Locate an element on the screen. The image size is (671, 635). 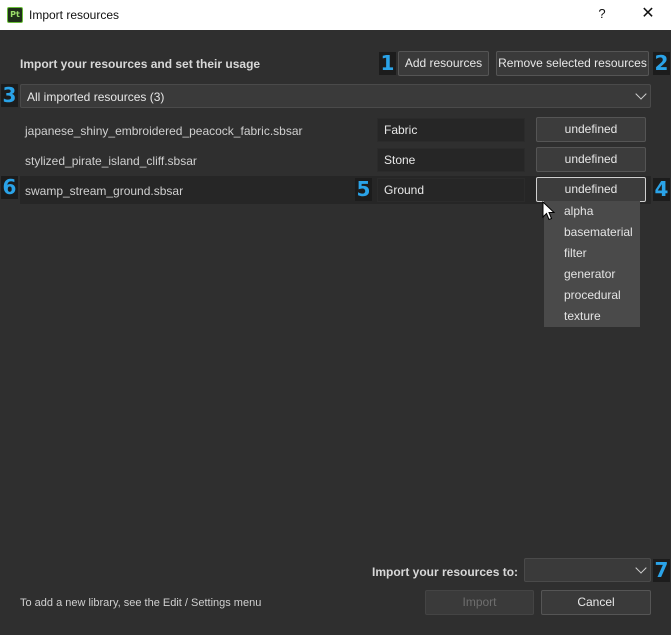
import-button: Import is located at coordinates (479, 602).